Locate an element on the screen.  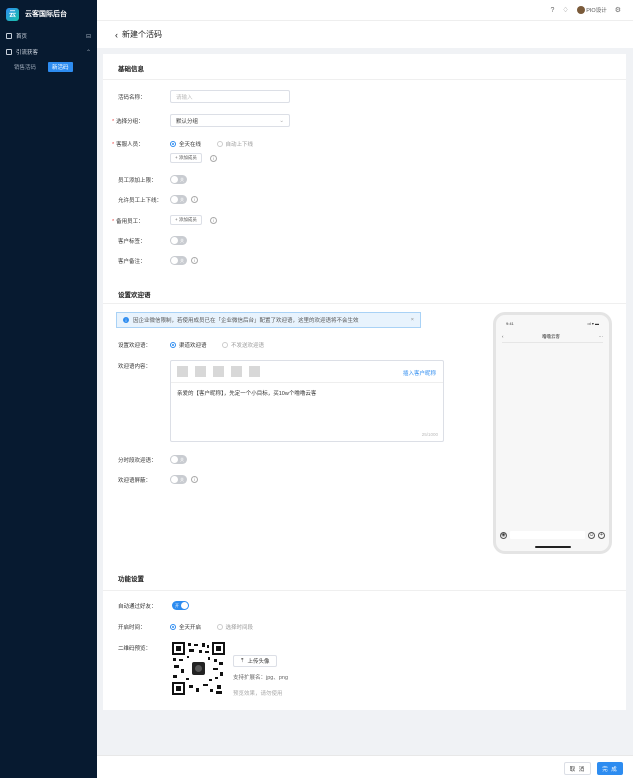
top-bar: ? ♢ PIO设计 ⚙ is located at coordinates (365, 10).